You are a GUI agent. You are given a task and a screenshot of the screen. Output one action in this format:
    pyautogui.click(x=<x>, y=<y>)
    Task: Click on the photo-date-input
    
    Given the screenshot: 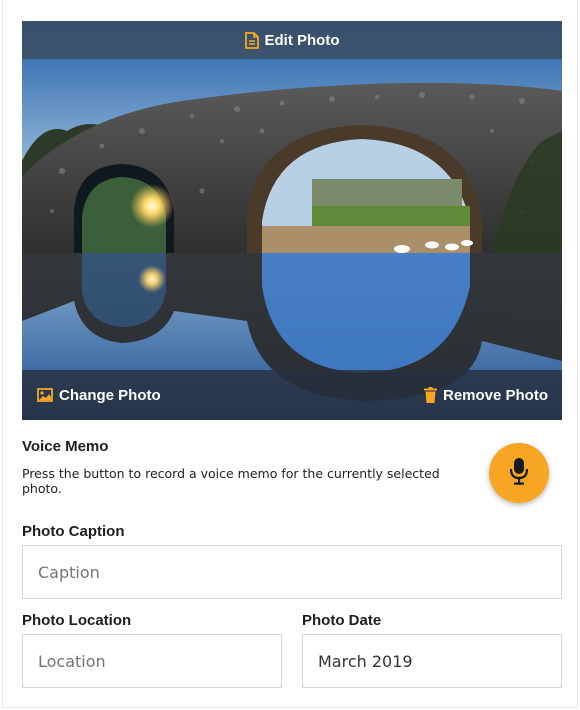 What is the action you would take?
    pyautogui.click(x=432, y=661)
    